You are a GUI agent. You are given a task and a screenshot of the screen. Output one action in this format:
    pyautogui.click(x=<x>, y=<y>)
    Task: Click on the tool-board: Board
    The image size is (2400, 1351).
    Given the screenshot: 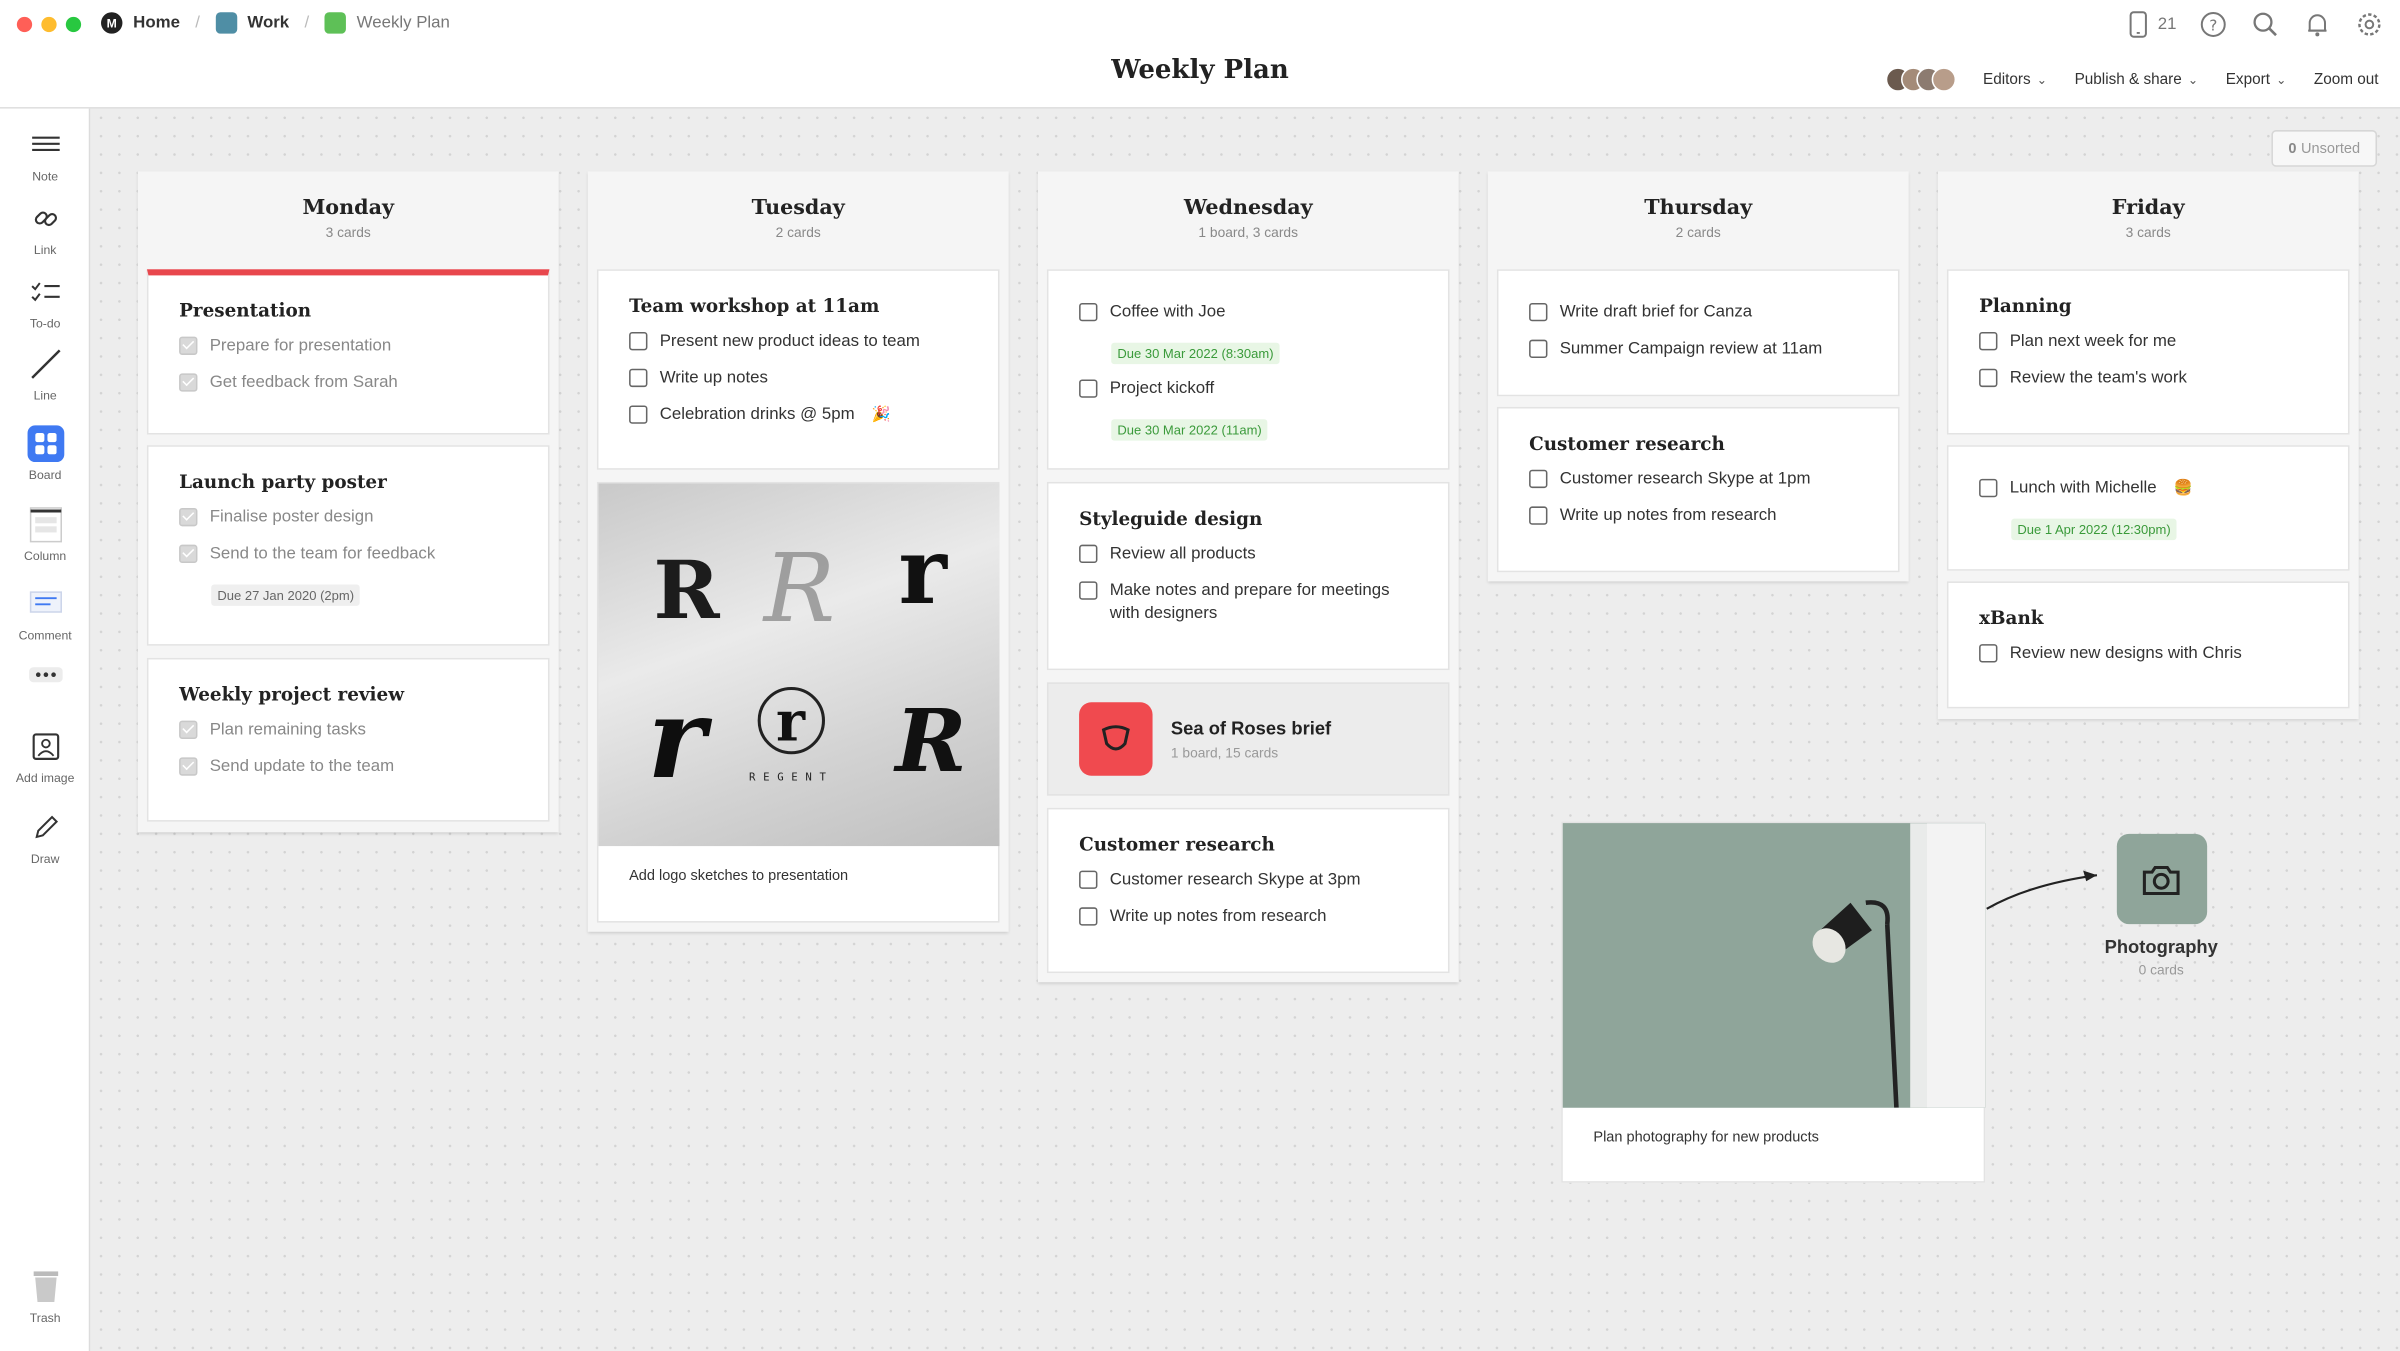 What is the action you would take?
    pyautogui.click(x=45, y=453)
    